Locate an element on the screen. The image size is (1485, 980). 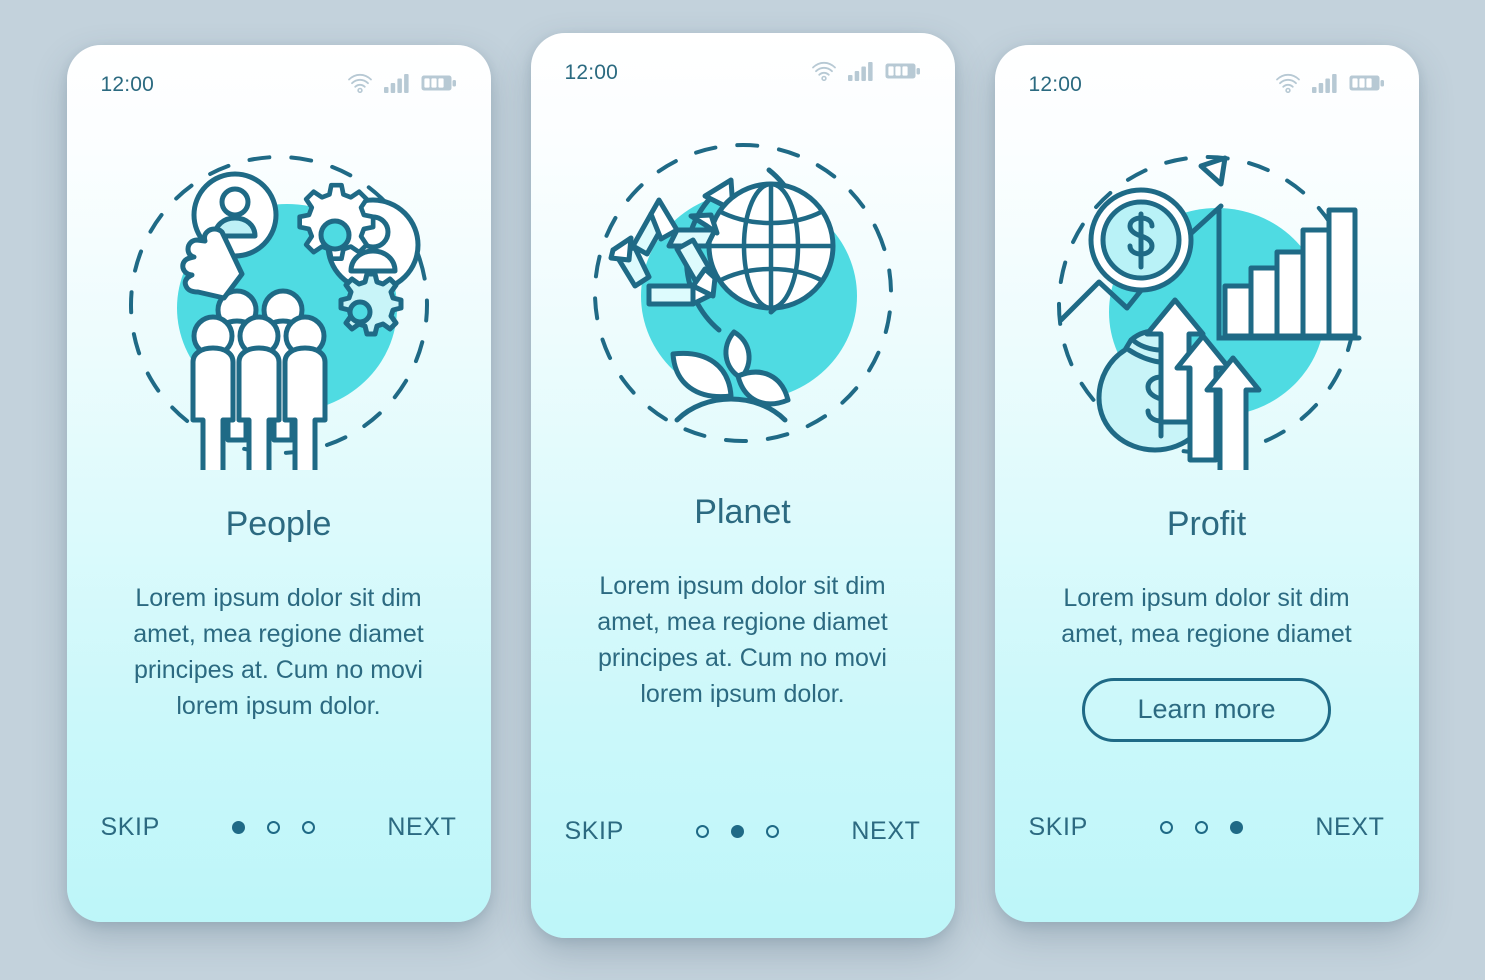
planet-sustainability-illustration is located at coordinates (743, 293).